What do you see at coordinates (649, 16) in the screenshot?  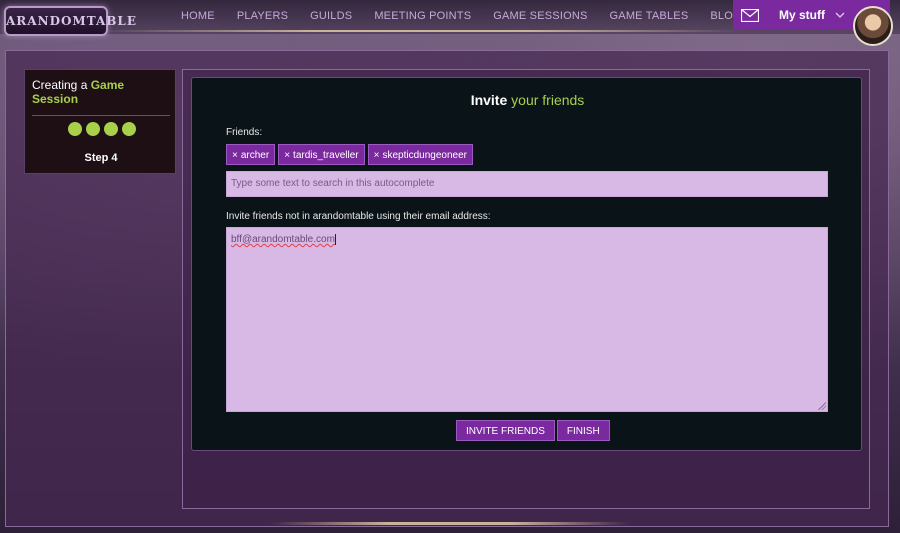 I see `nav-game-tables: GAME TABLES` at bounding box center [649, 16].